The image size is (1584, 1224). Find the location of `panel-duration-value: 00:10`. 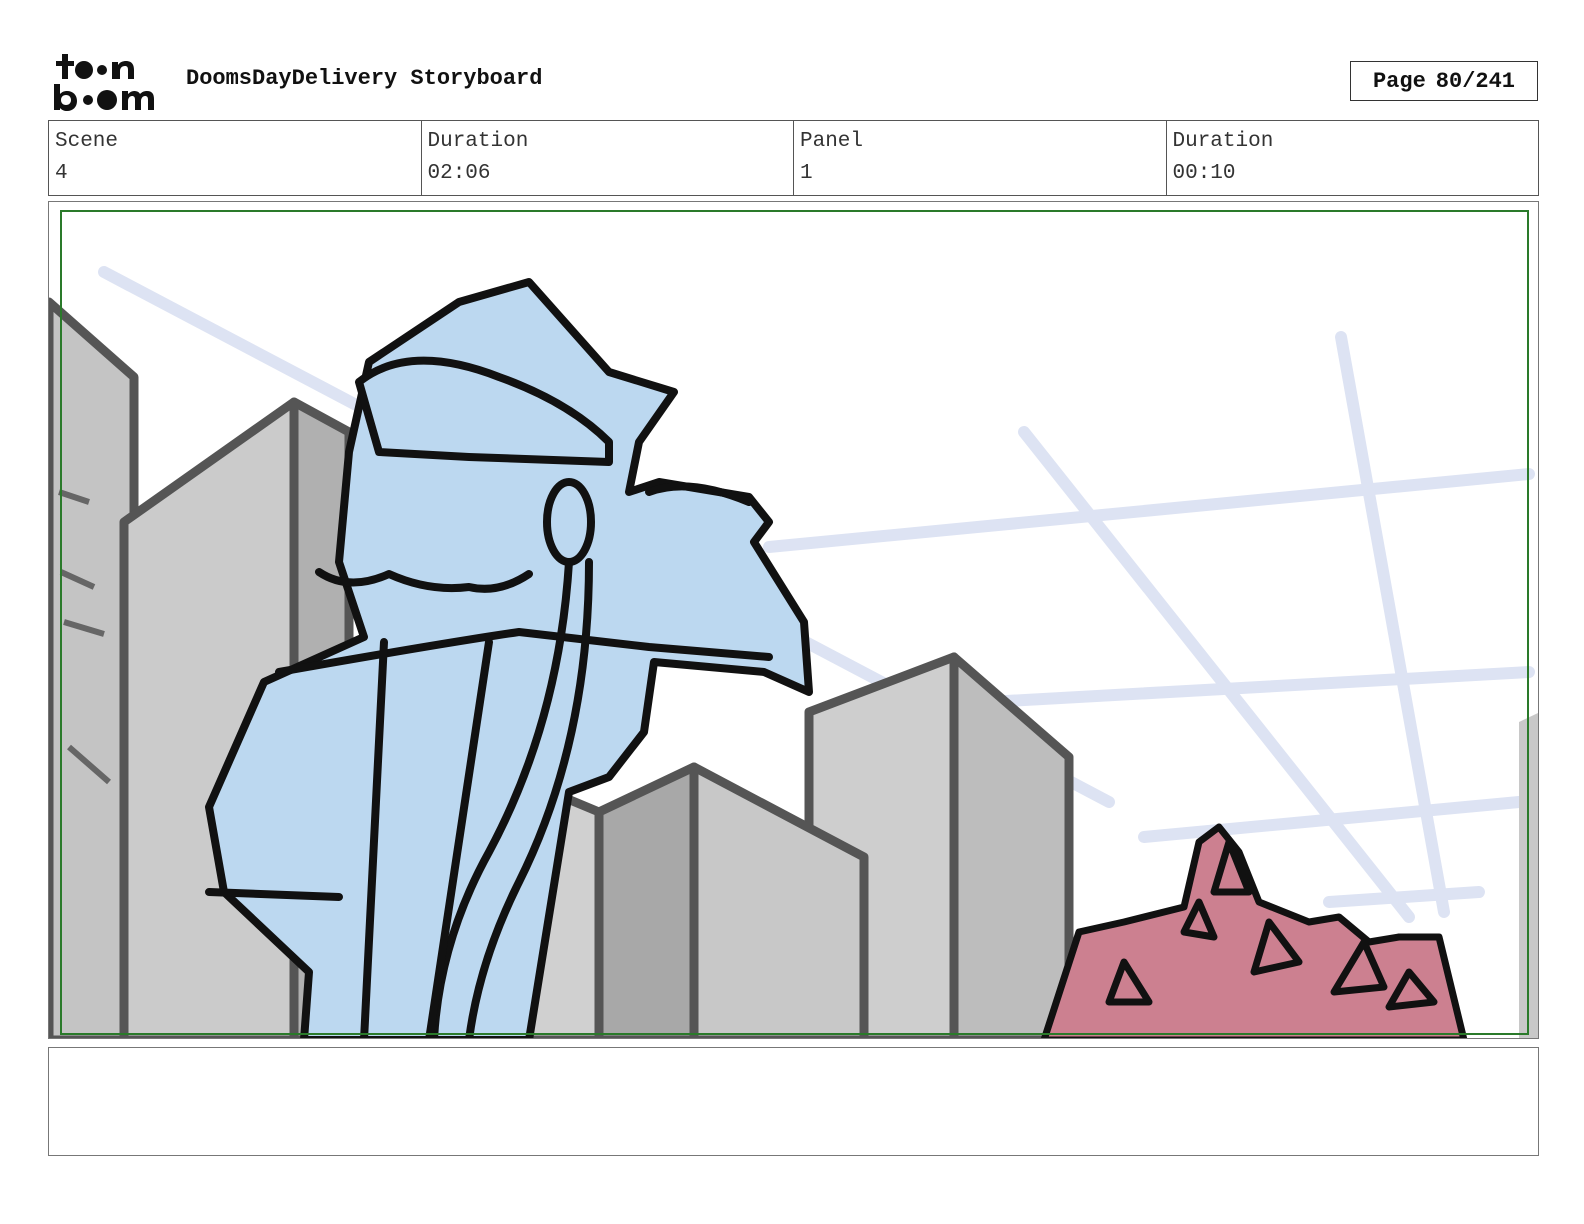

panel-duration-value: 00:10 is located at coordinates (1204, 173).